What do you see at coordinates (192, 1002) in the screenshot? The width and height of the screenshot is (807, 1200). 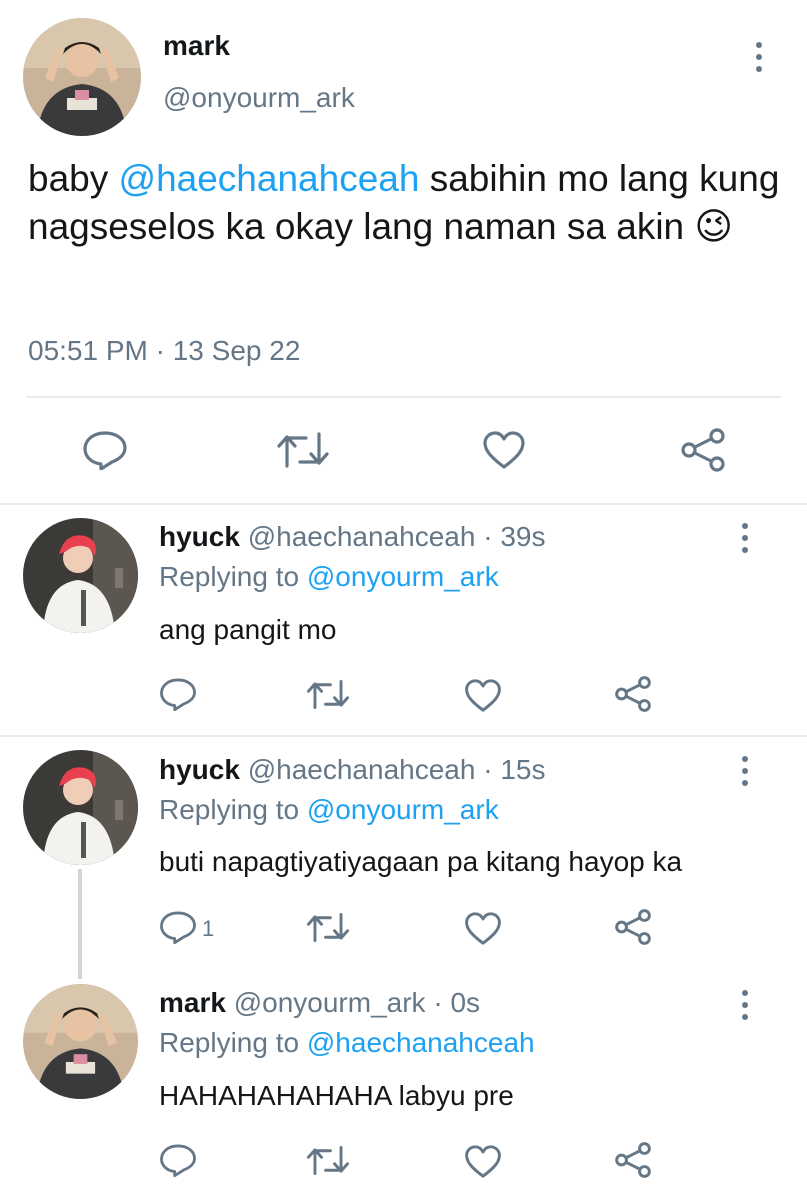 I see `reply-author-name: mark` at bounding box center [192, 1002].